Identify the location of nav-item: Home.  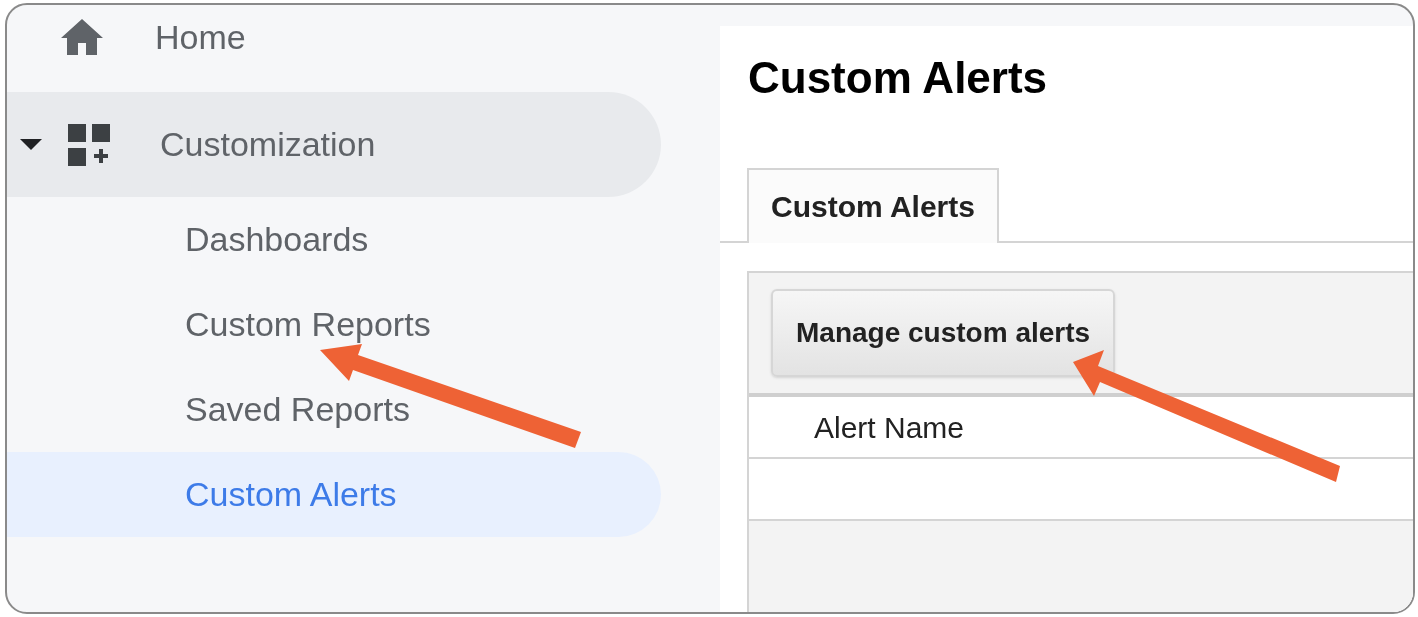
(200, 37).